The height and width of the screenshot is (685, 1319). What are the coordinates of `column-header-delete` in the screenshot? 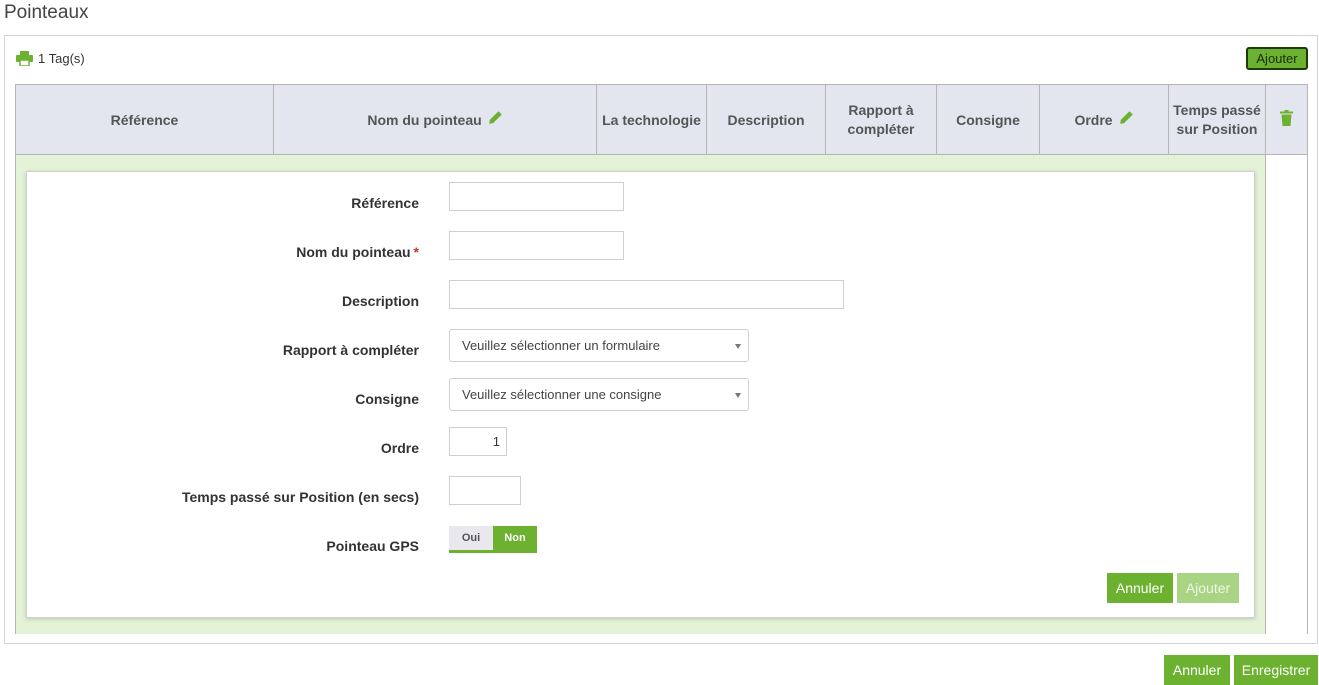 It's located at (1286, 120).